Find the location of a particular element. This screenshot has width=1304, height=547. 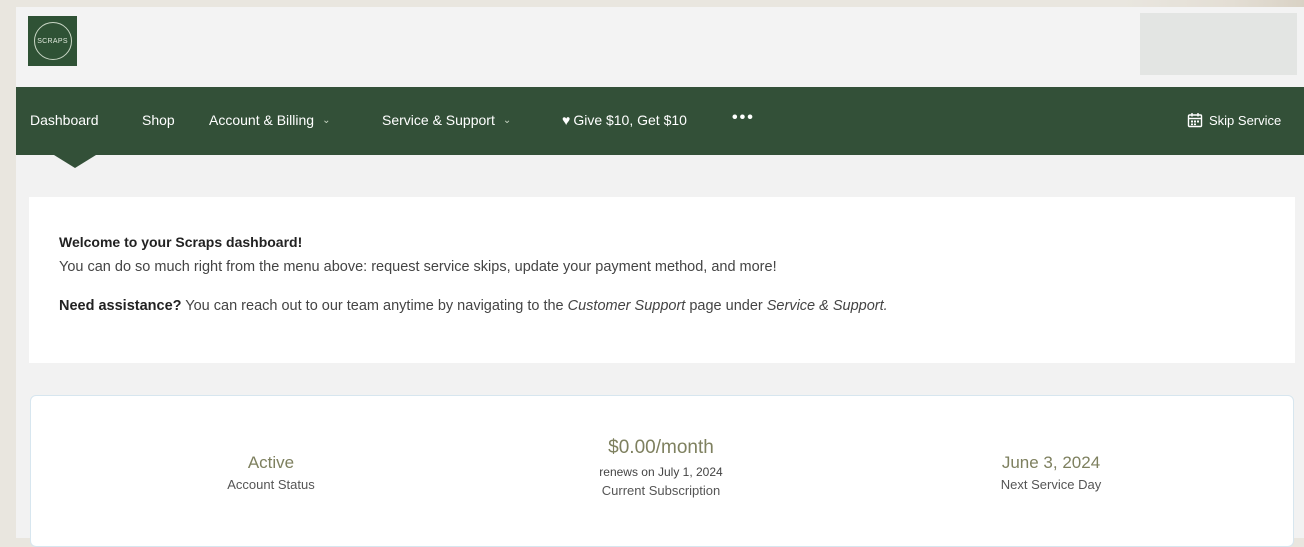

nav-service-support-label: Service & Support is located at coordinates (438, 120).